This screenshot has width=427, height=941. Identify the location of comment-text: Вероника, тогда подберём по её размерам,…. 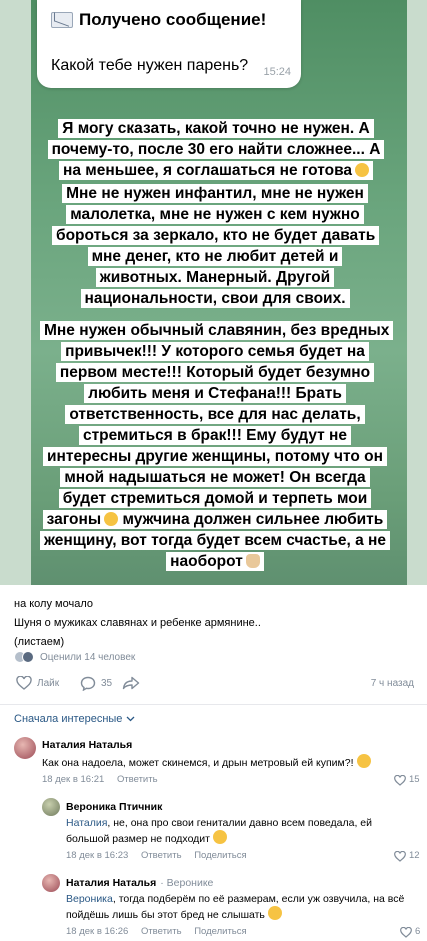
(235, 907).